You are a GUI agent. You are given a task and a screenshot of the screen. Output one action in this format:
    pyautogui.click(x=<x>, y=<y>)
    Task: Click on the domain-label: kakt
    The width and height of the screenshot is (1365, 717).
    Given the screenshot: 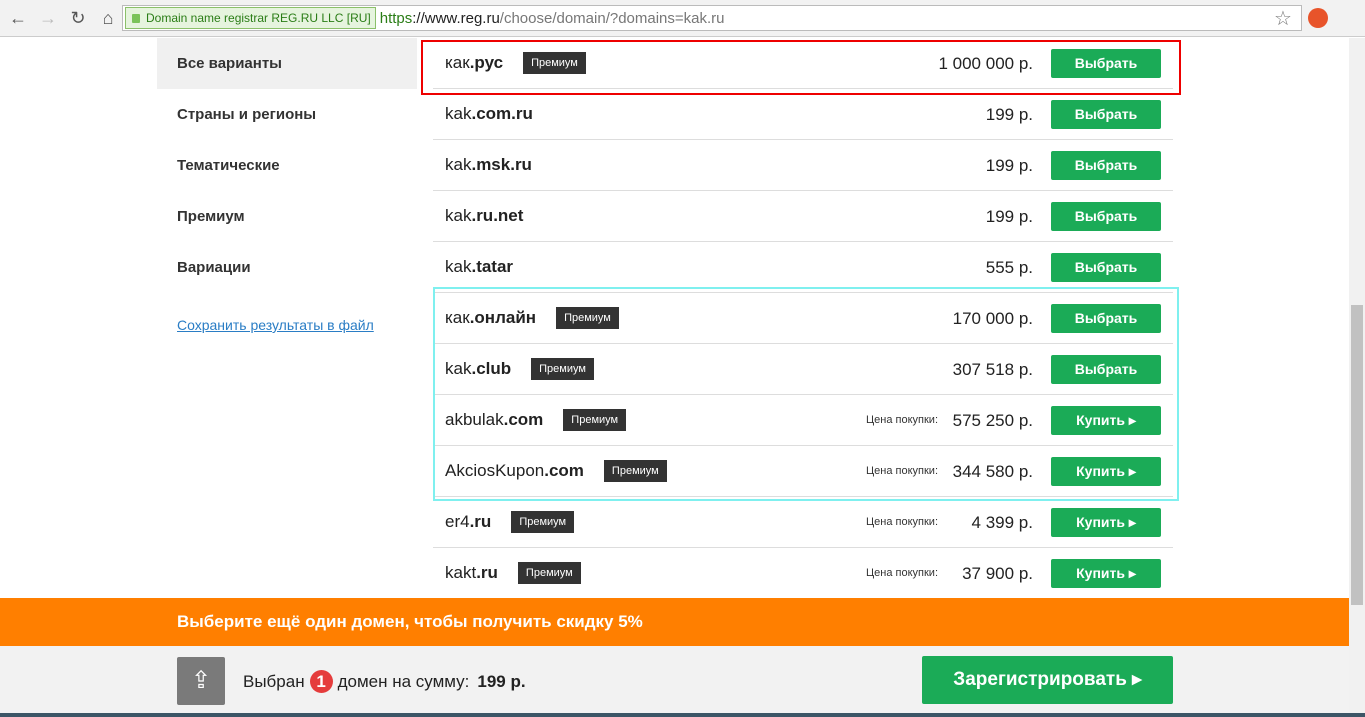 What is the action you would take?
    pyautogui.click(x=461, y=572)
    